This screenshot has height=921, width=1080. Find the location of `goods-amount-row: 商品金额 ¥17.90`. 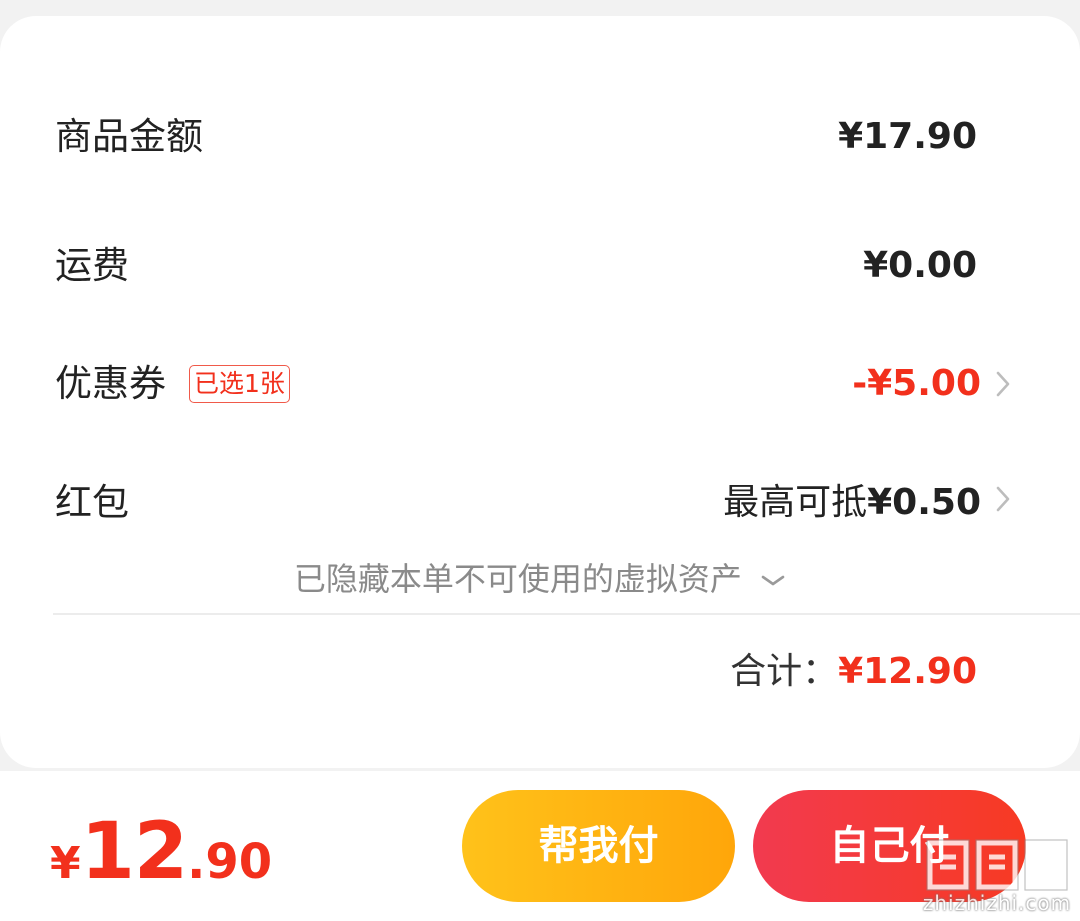

goods-amount-row: 商品金额 ¥17.90 is located at coordinates (540, 137).